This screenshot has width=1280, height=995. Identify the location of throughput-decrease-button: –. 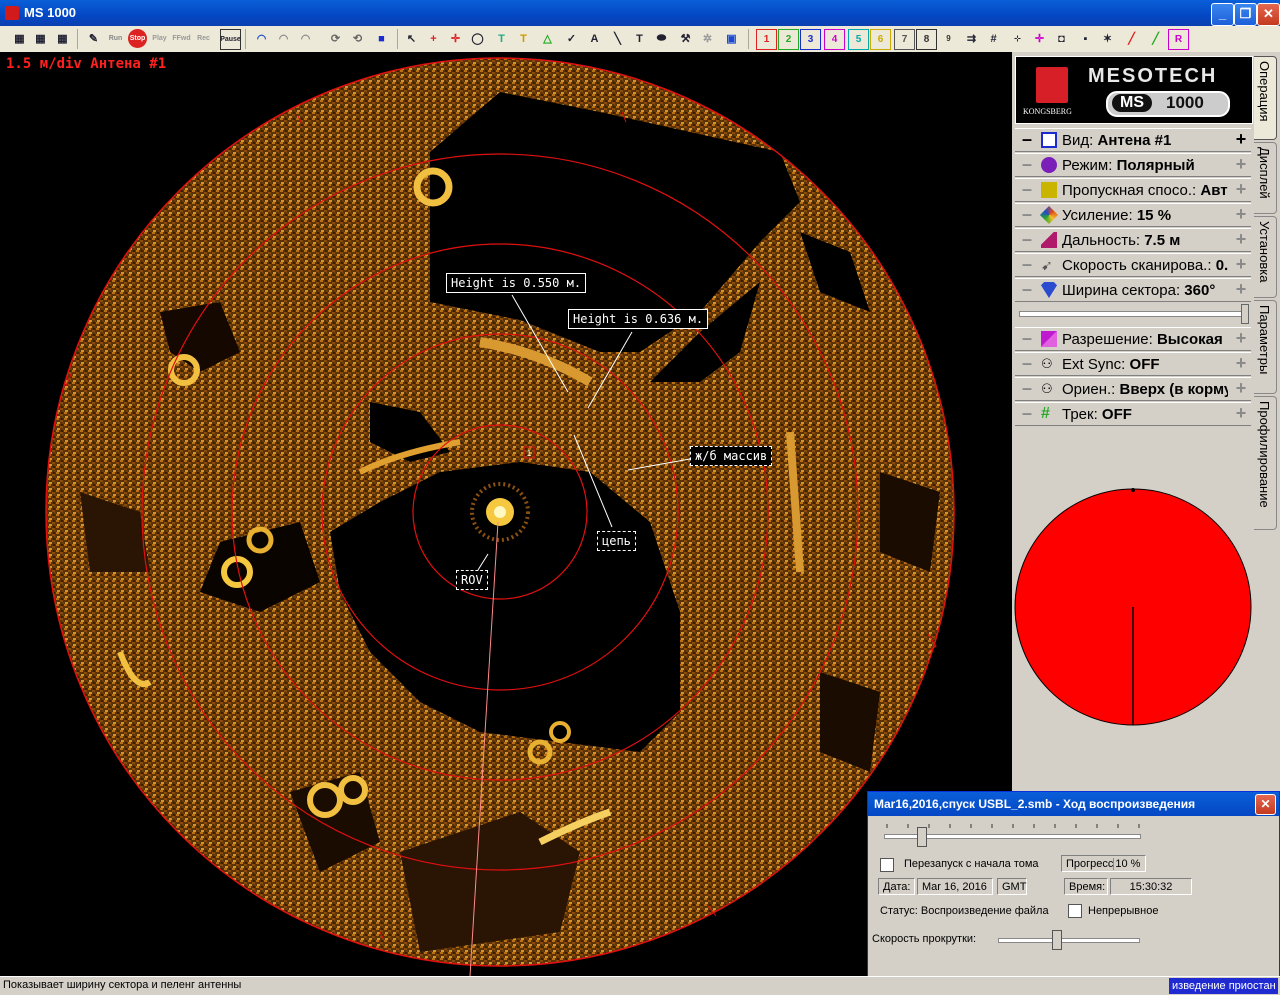
(1027, 190).